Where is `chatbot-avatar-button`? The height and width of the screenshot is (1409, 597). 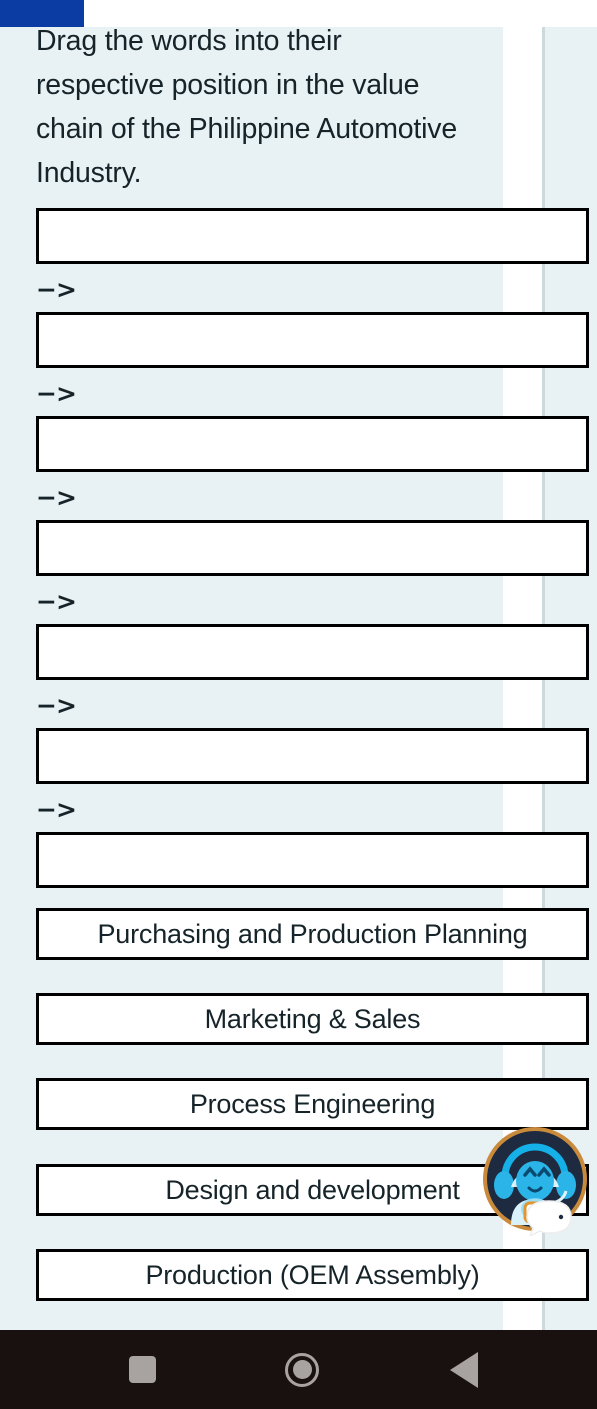
chatbot-avatar-button is located at coordinates (536, 1181).